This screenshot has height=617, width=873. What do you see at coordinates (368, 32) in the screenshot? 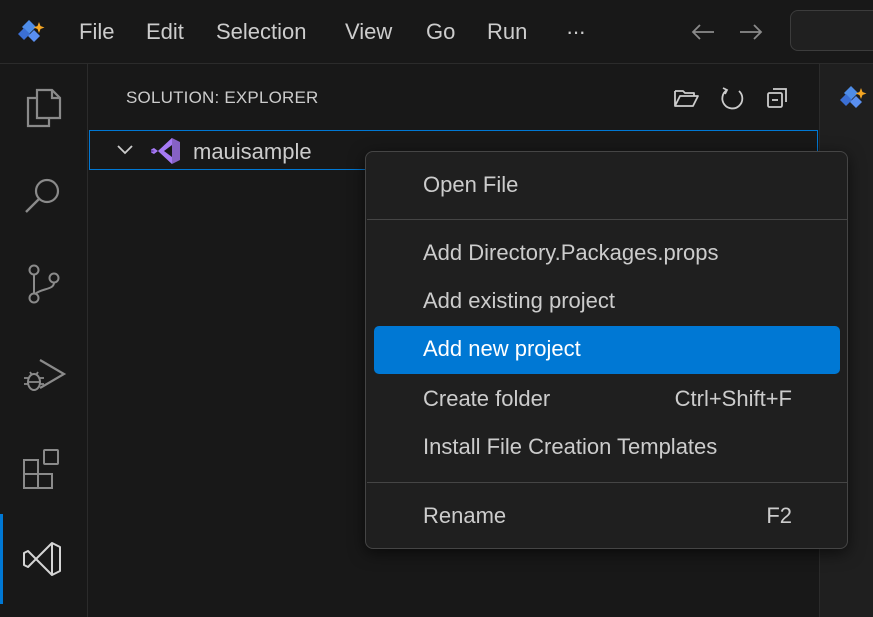
I see `menu-view: View` at bounding box center [368, 32].